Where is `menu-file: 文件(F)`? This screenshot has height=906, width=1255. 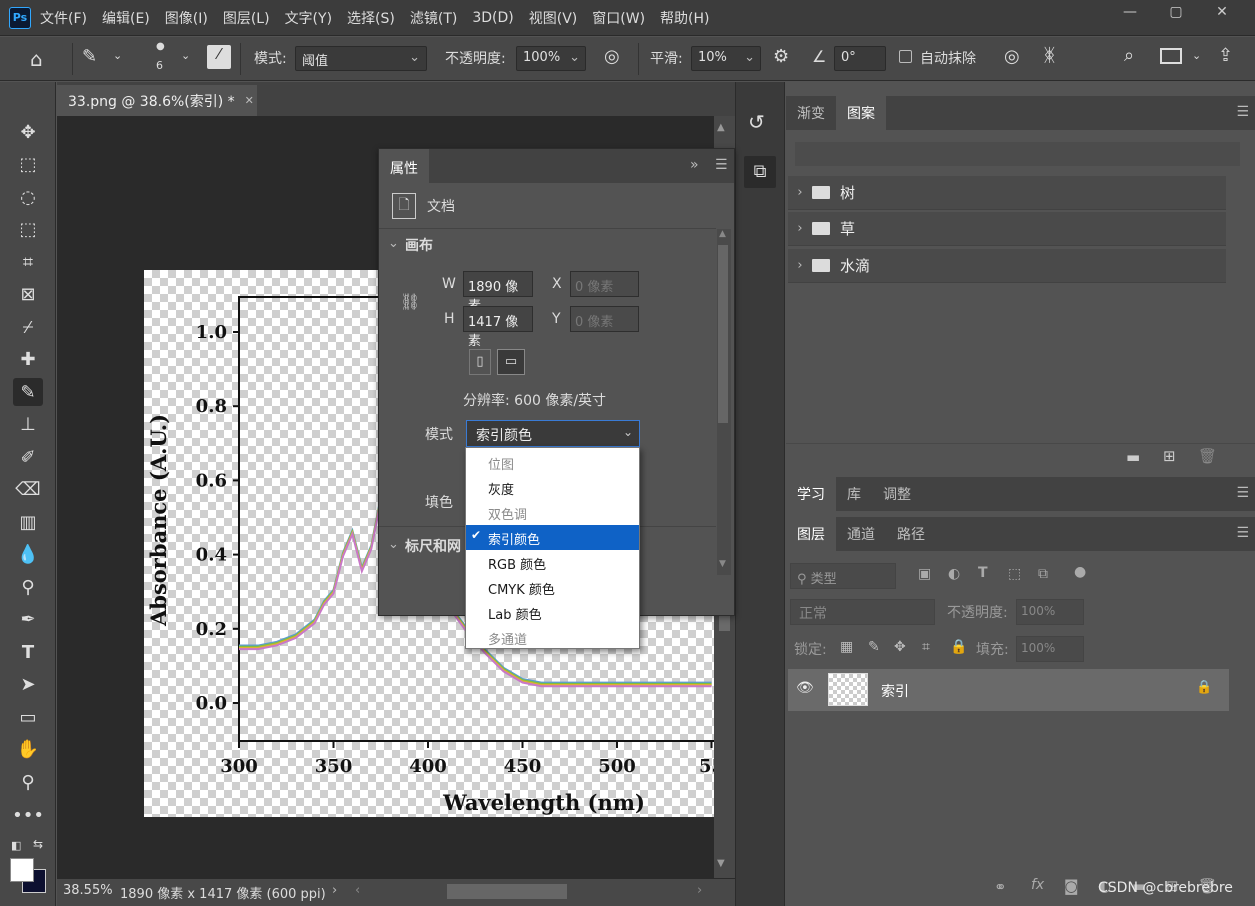
menu-file: 文件(F) is located at coordinates (63, 18).